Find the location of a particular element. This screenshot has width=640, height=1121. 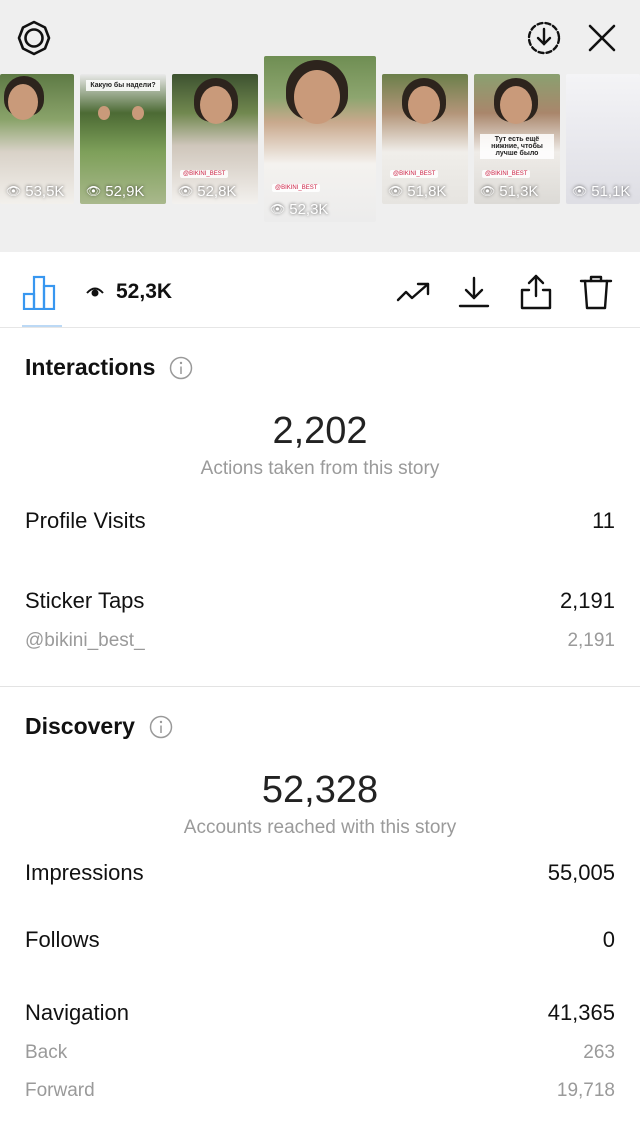

story-thumbnail: @BIKINI_BEST 👁 52,8K is located at coordinates (215, 139).